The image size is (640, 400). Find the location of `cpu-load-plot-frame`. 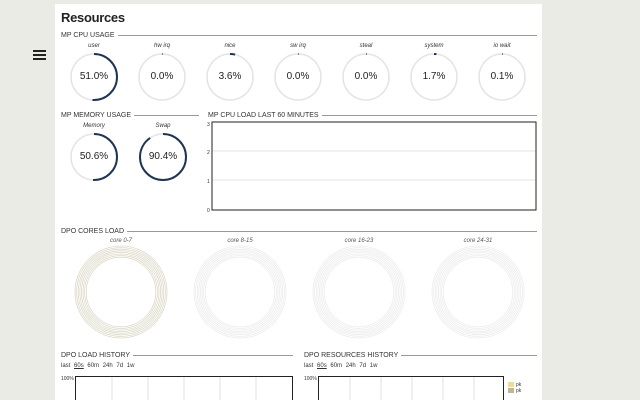

cpu-load-plot-frame is located at coordinates (374, 166).